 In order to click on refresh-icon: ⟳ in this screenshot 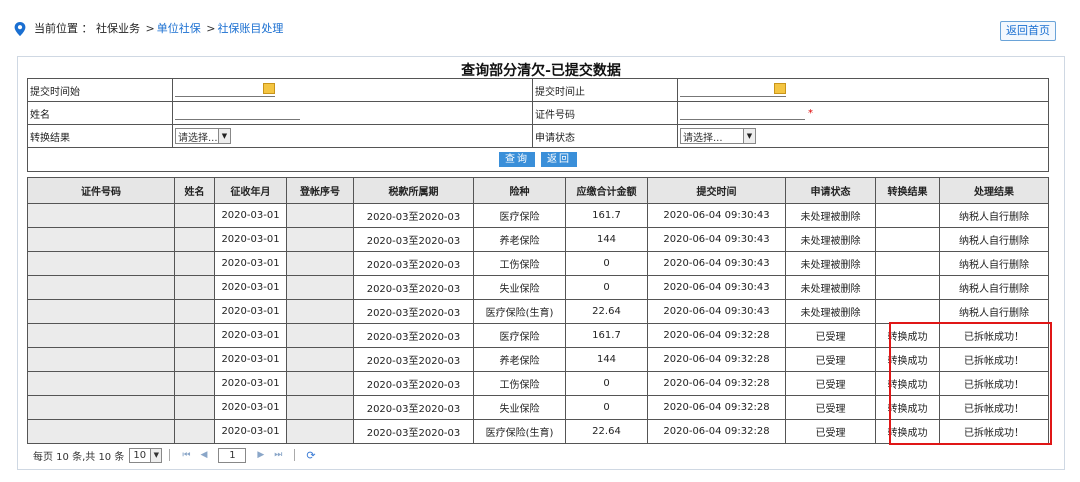, I will do `click(310, 455)`.